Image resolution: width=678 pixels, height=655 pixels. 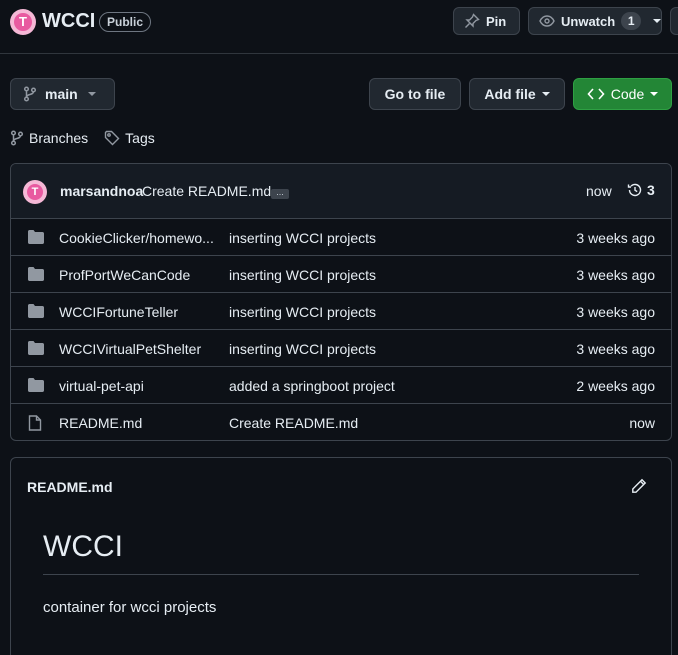 I want to click on commit-author: marsandnoa, so click(x=101, y=191).